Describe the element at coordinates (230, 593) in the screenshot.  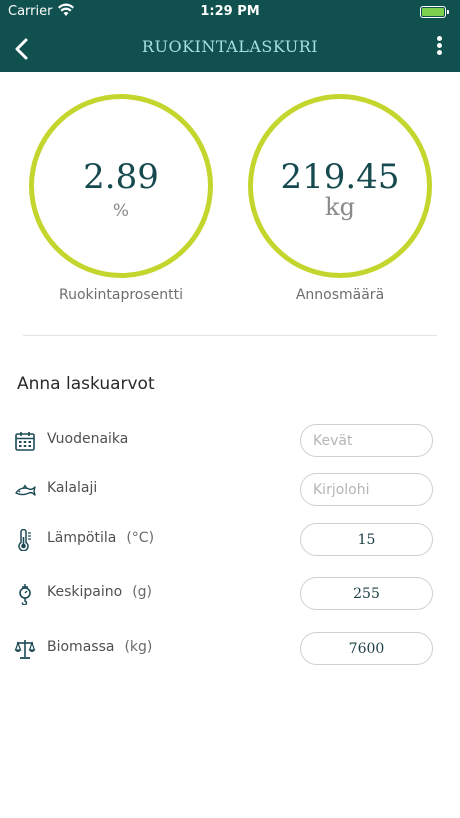
I see `form-row-avg-weight: Keskipaino (g)` at that location.